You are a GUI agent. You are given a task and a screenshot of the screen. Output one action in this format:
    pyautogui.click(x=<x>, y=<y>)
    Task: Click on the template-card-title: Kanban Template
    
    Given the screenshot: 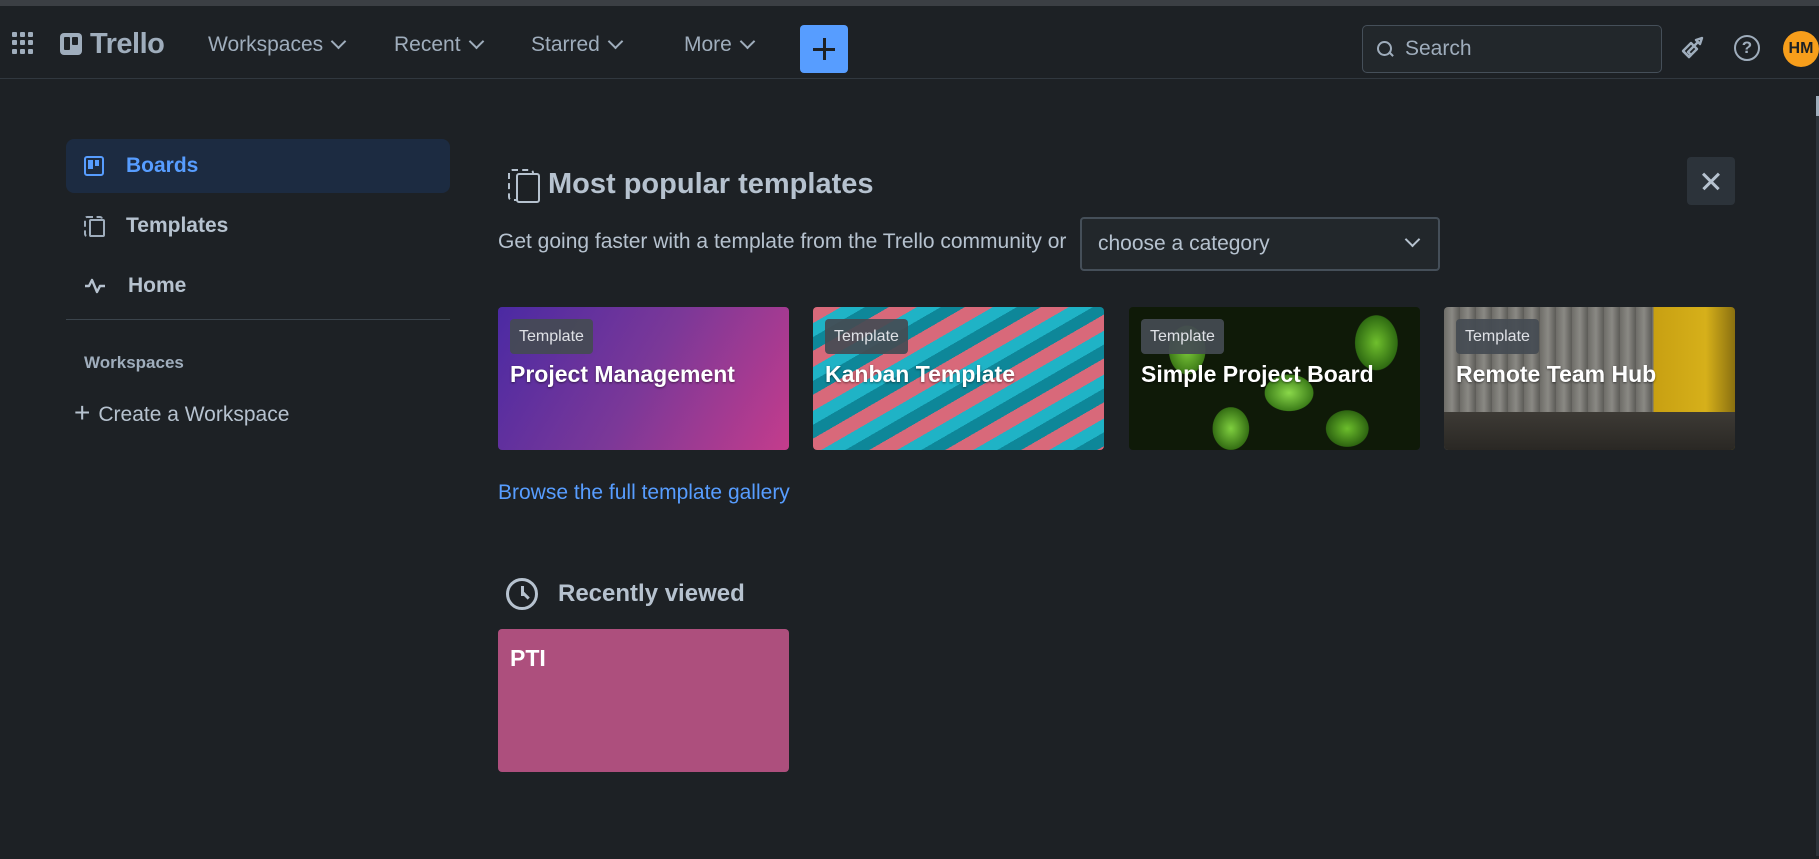 What is the action you would take?
    pyautogui.click(x=920, y=374)
    